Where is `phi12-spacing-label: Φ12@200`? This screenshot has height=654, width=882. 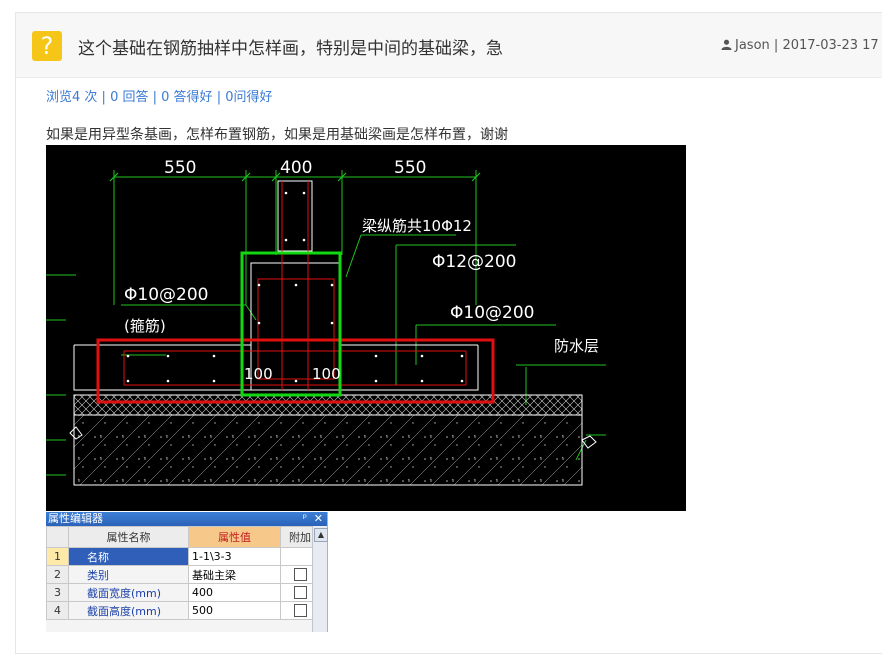
phi12-spacing-label: Φ12@200 is located at coordinates (474, 262).